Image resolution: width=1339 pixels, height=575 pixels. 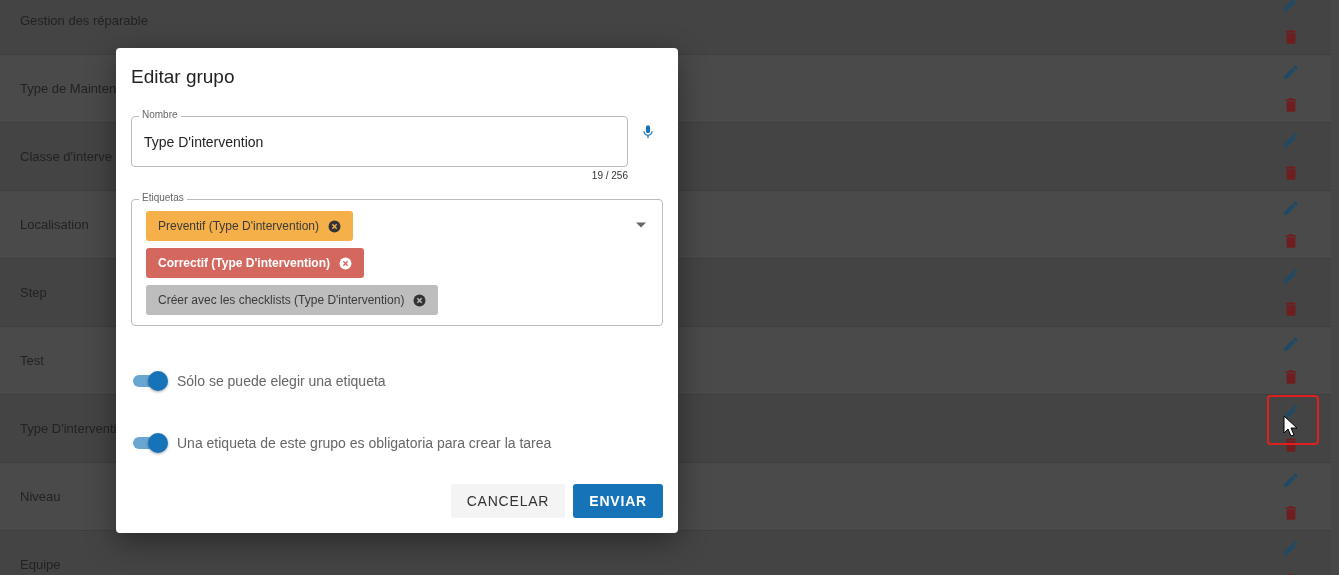 I want to click on field-label: Nombre, so click(x=160, y=115).